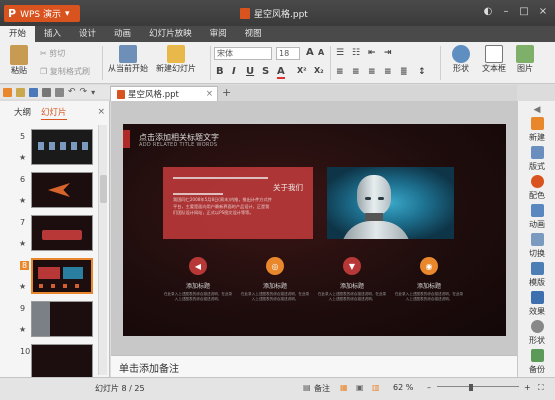  I want to click on font-size-select: 18, so click(288, 53).